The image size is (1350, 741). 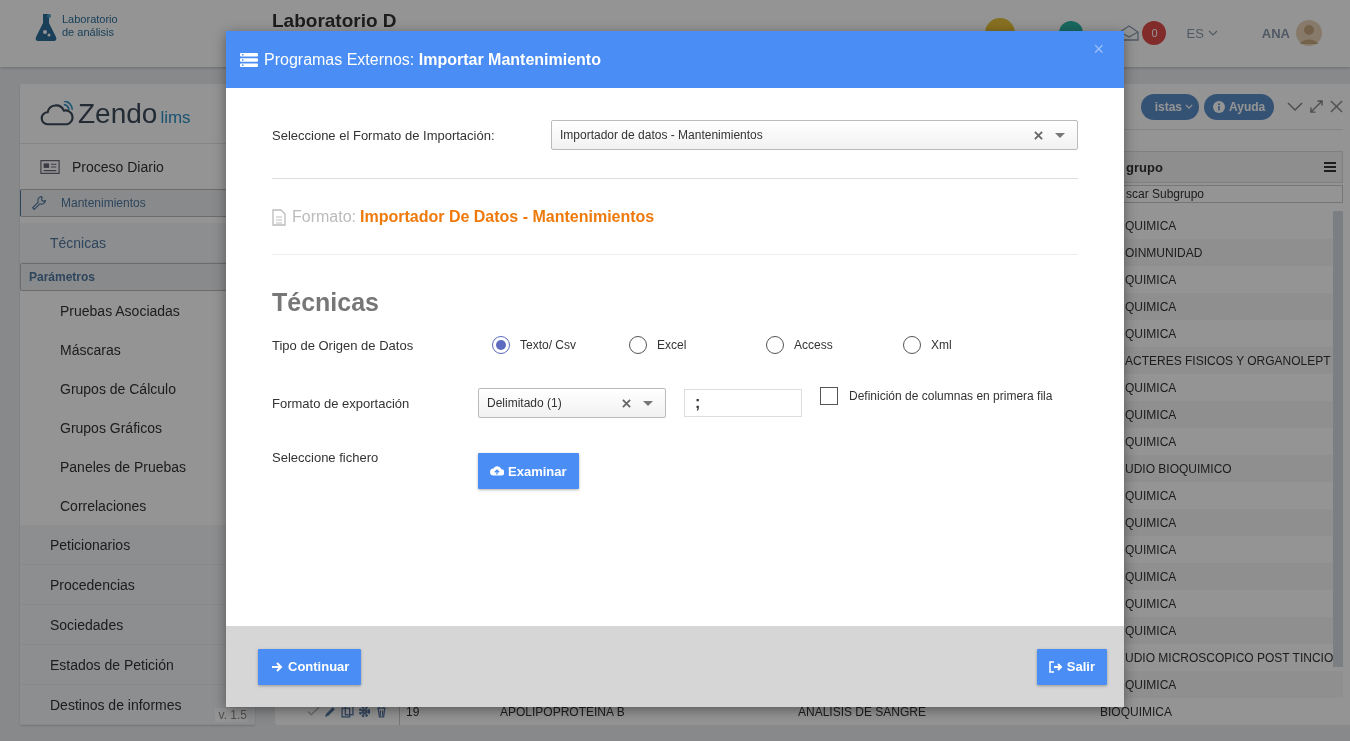 I want to click on header-row-checkbox: Definición de columnas en primera fila, so click(x=936, y=396).